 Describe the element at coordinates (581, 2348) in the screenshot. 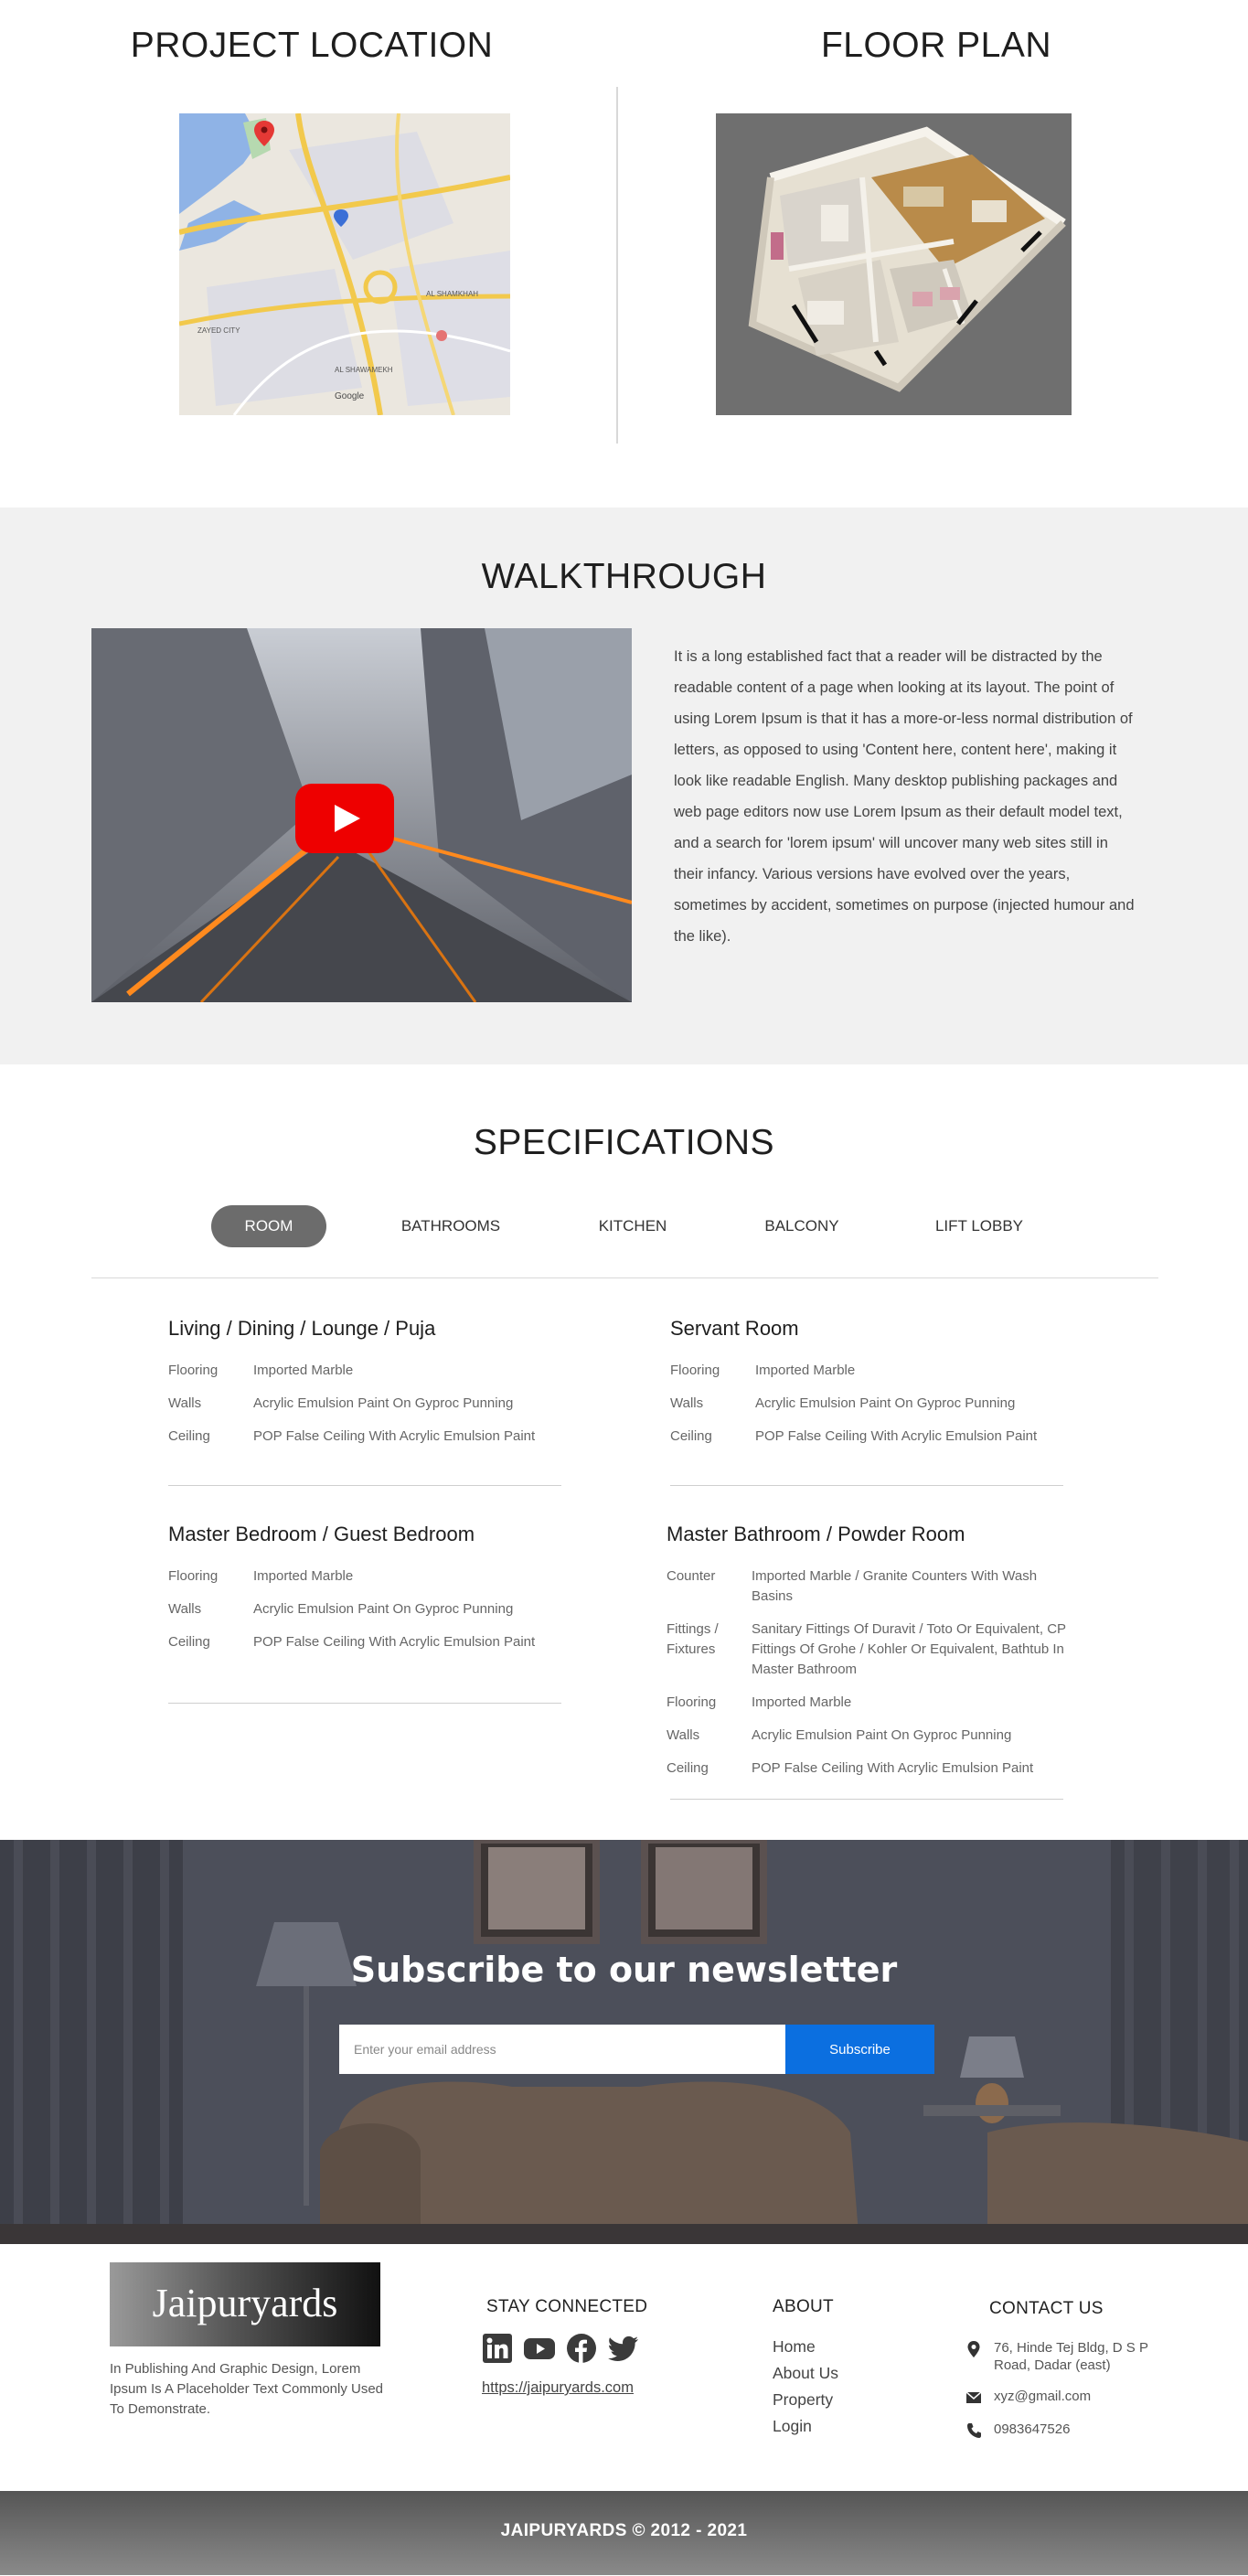

I see `facebook-icon` at that location.